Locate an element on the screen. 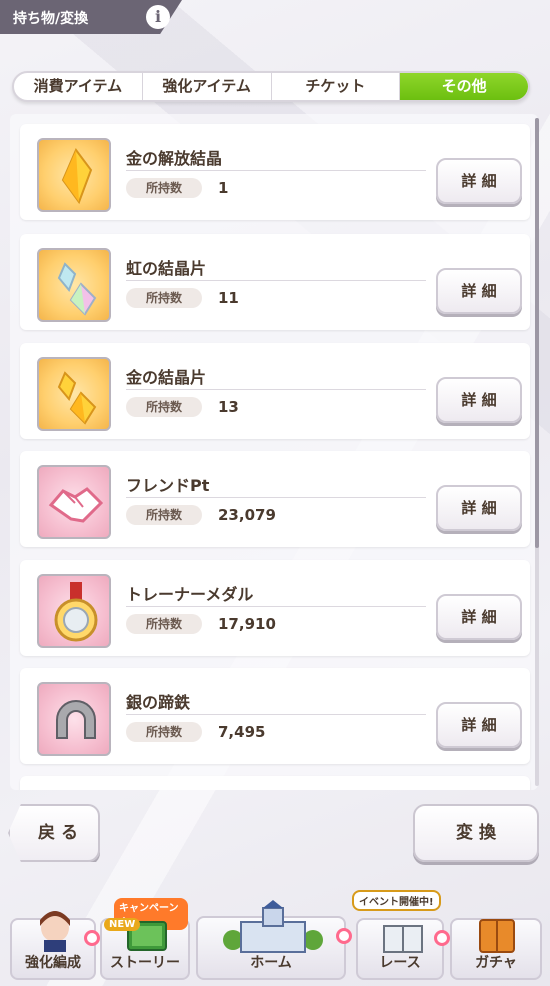 The height and width of the screenshot is (986, 550). gold-shard-icon is located at coordinates (74, 394).